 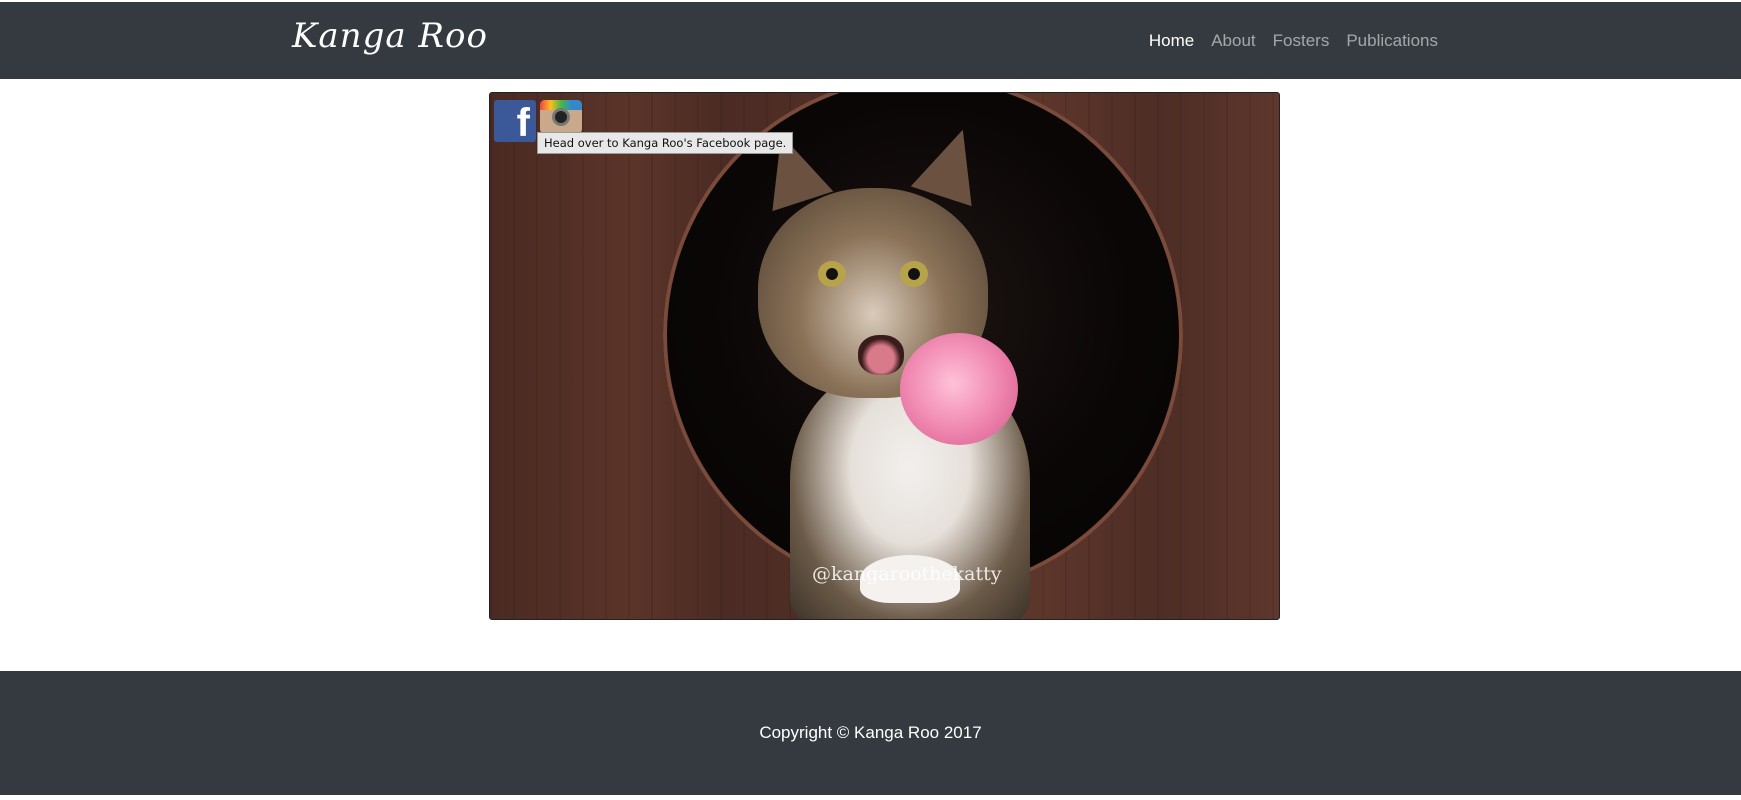 I want to click on nav-link-fosters: Fosters, so click(x=1301, y=41).